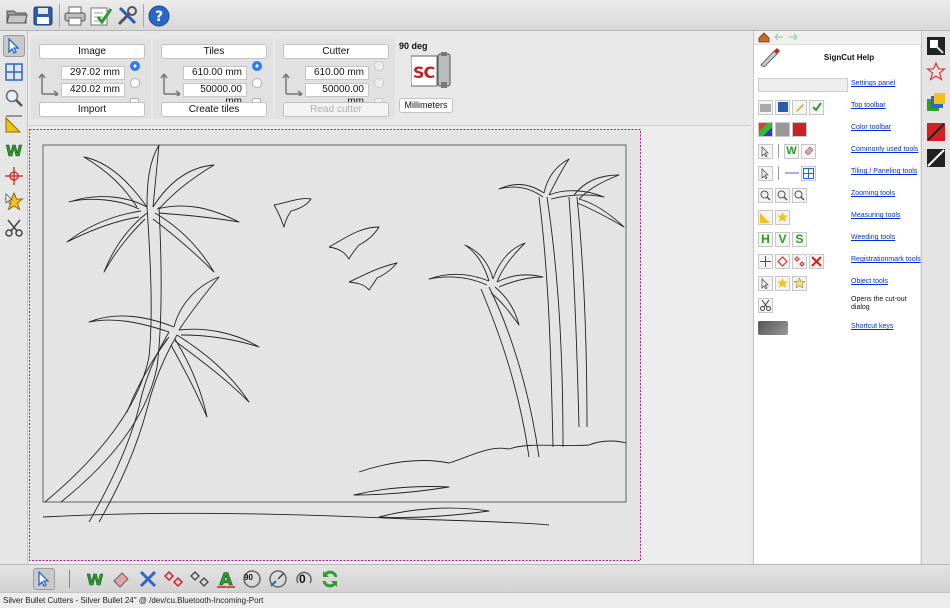 This screenshot has height=608, width=950. Describe the element at coordinates (92, 109) in the screenshot. I see `import-button: Import` at that location.